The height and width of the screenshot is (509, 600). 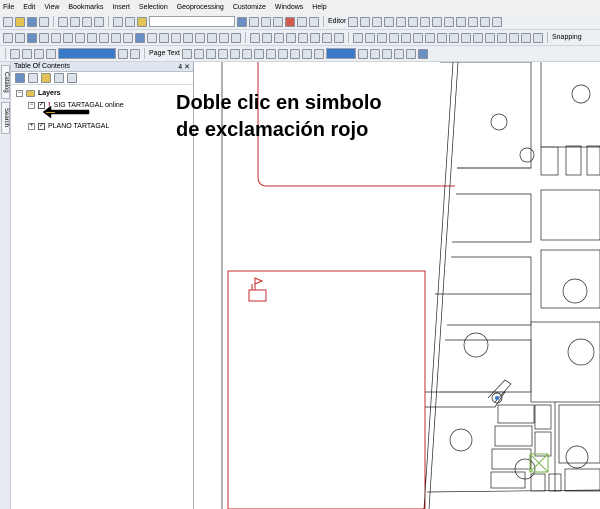 I want to click on editor-toolbar-icon, so click(x=242, y=21).